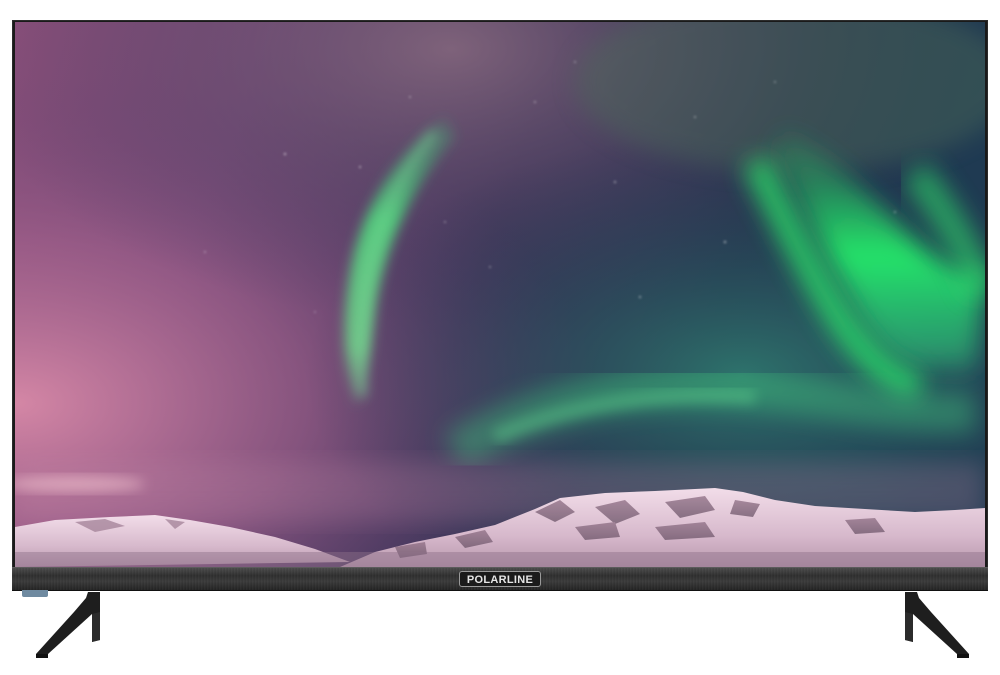 The height and width of the screenshot is (675, 1000). Describe the element at coordinates (500, 579) in the screenshot. I see `brand-logo: POLARLINE` at that location.